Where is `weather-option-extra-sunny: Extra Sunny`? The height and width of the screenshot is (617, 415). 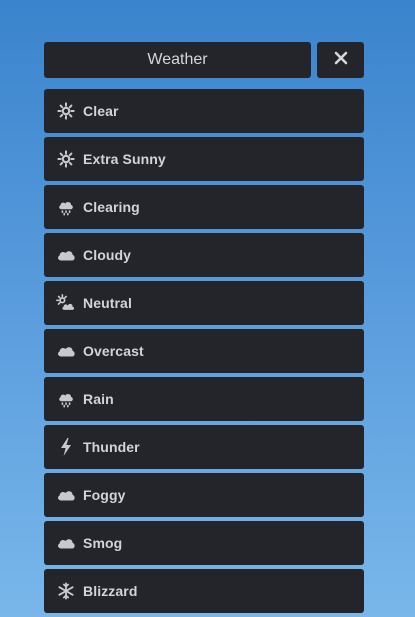 weather-option-extra-sunny: Extra Sunny is located at coordinates (204, 159).